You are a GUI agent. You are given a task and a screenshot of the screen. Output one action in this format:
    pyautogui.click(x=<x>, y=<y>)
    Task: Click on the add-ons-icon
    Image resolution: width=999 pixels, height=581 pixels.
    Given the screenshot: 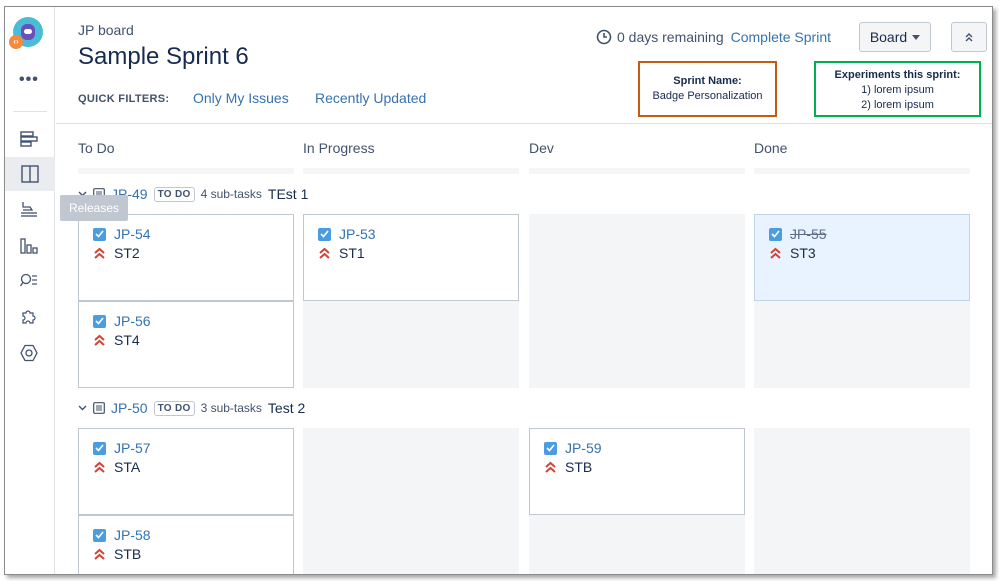 What is the action you would take?
    pyautogui.click(x=29, y=317)
    